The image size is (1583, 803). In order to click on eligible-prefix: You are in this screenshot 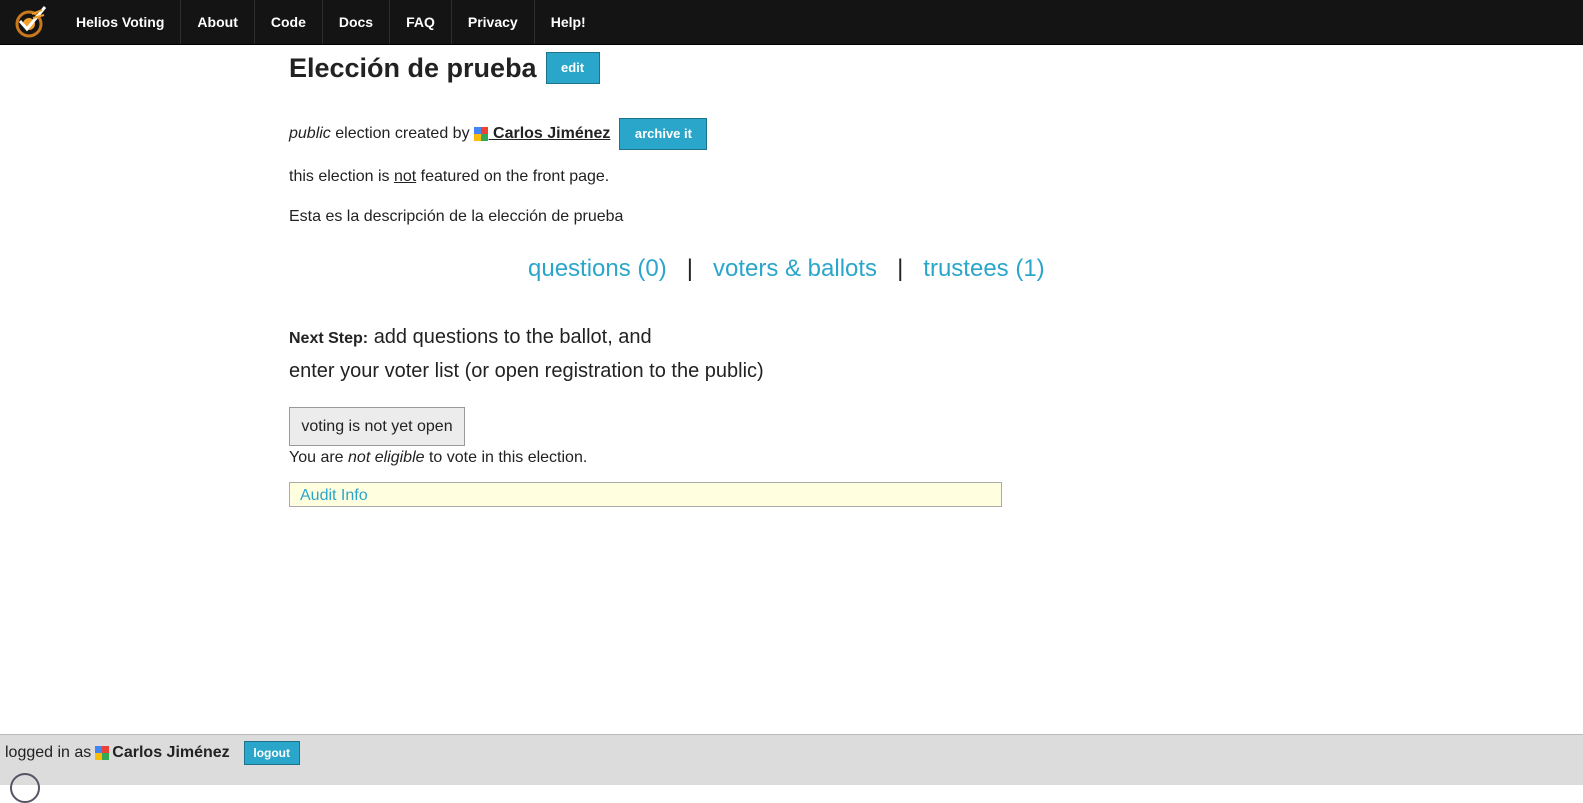, I will do `click(316, 457)`.